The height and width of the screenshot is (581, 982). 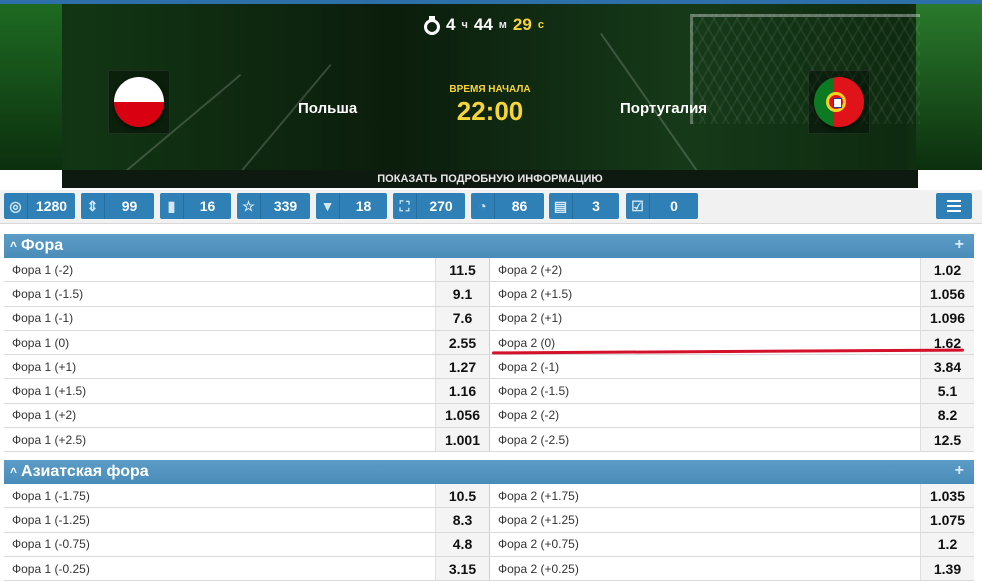 I want to click on odds-cell-right: Фора 2 (+1) 1.096, so click(x=731, y=318).